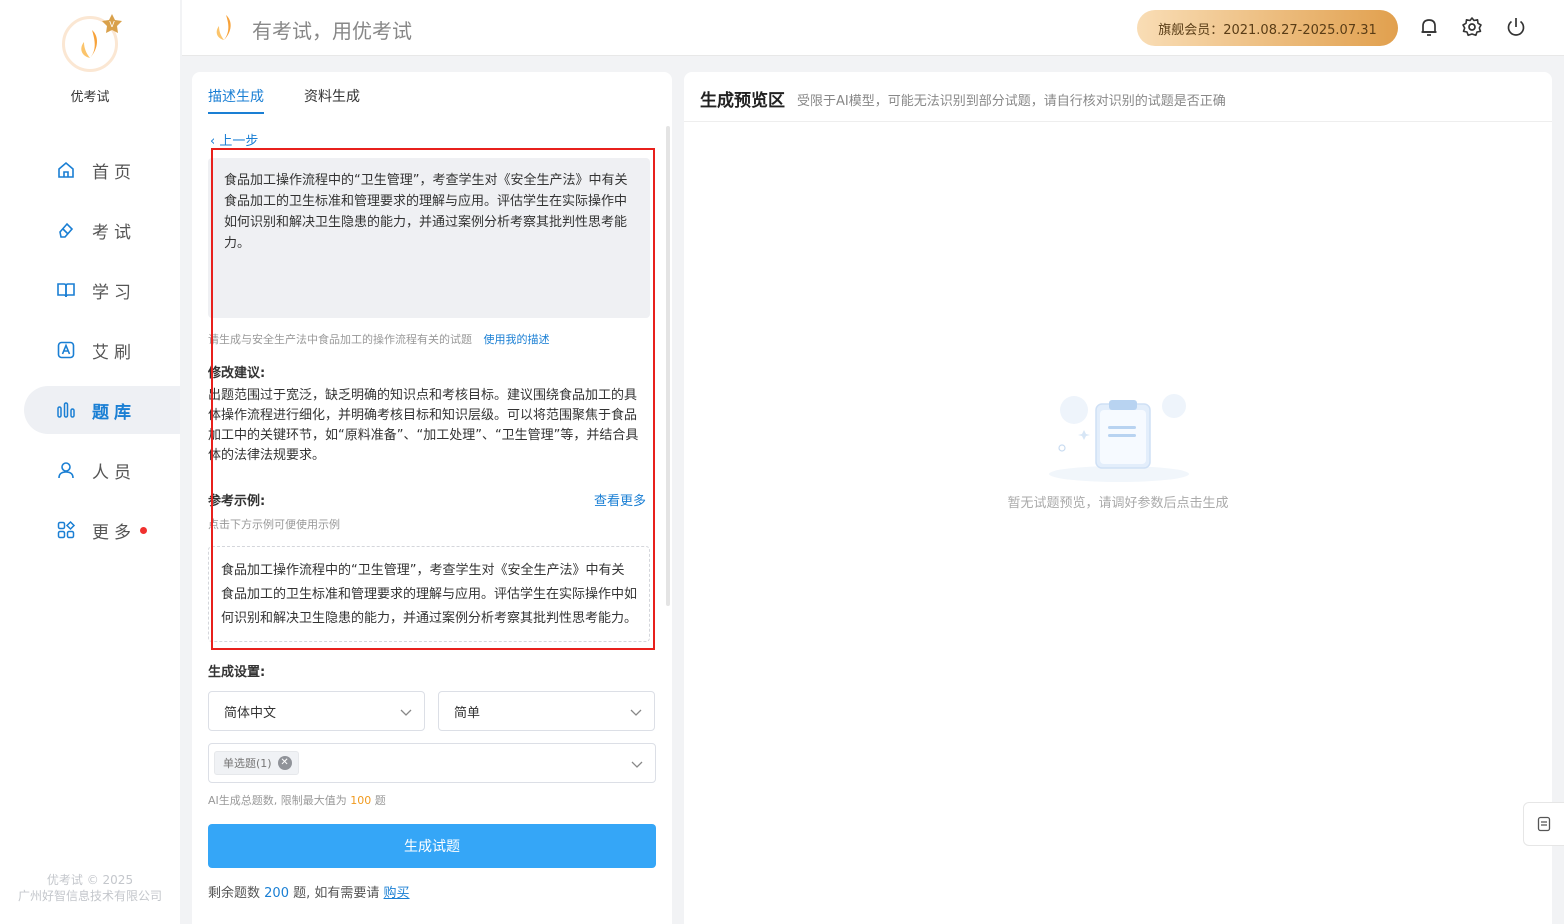 The height and width of the screenshot is (924, 1564). I want to click on limit-hint: AI生成总题数, 限制最大值为 100 题, so click(297, 800).